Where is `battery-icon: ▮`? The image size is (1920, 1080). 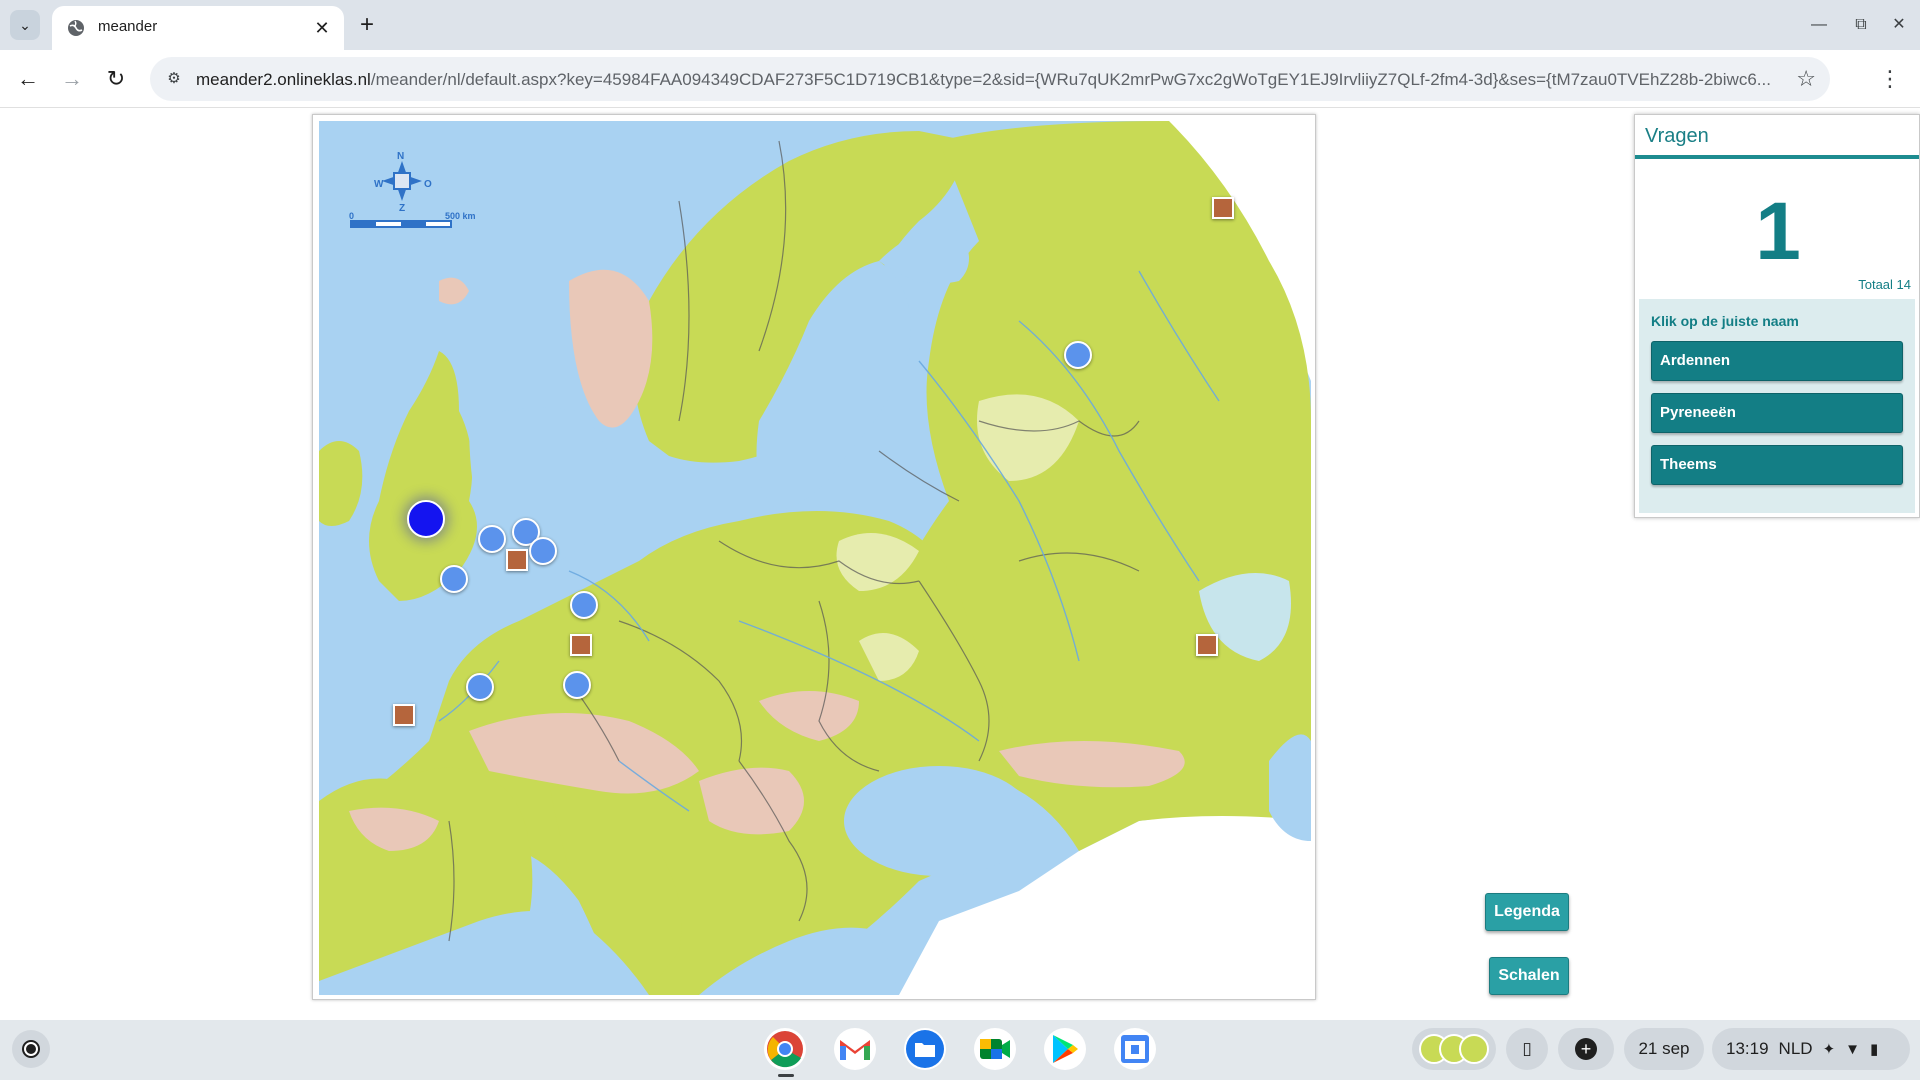 battery-icon: ▮ is located at coordinates (1874, 1049).